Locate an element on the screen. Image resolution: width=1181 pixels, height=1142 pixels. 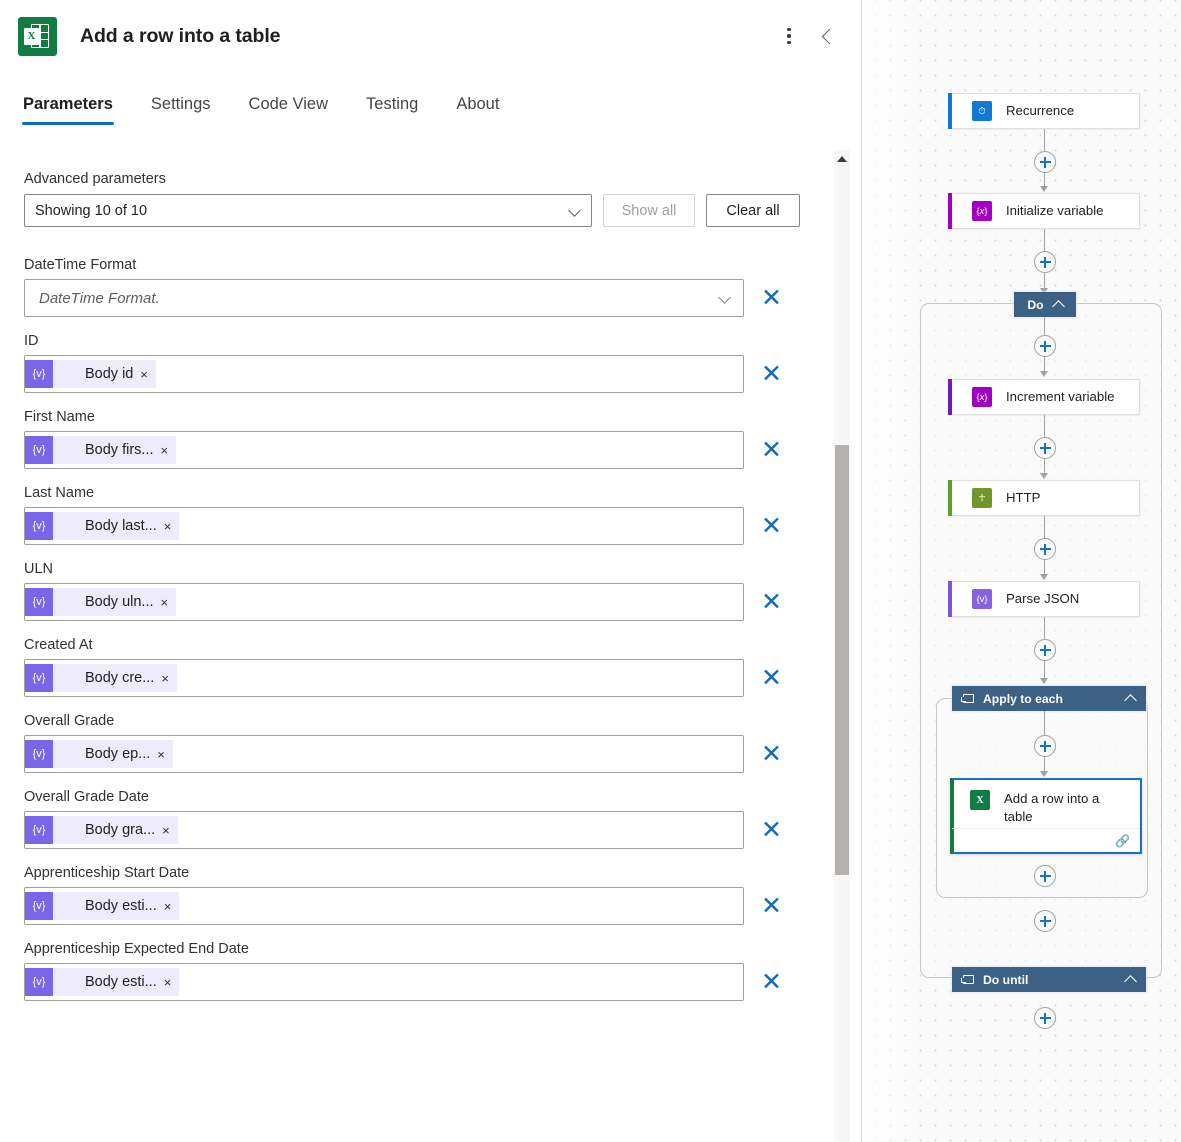
more-vertical-icon is located at coordinates (789, 36).